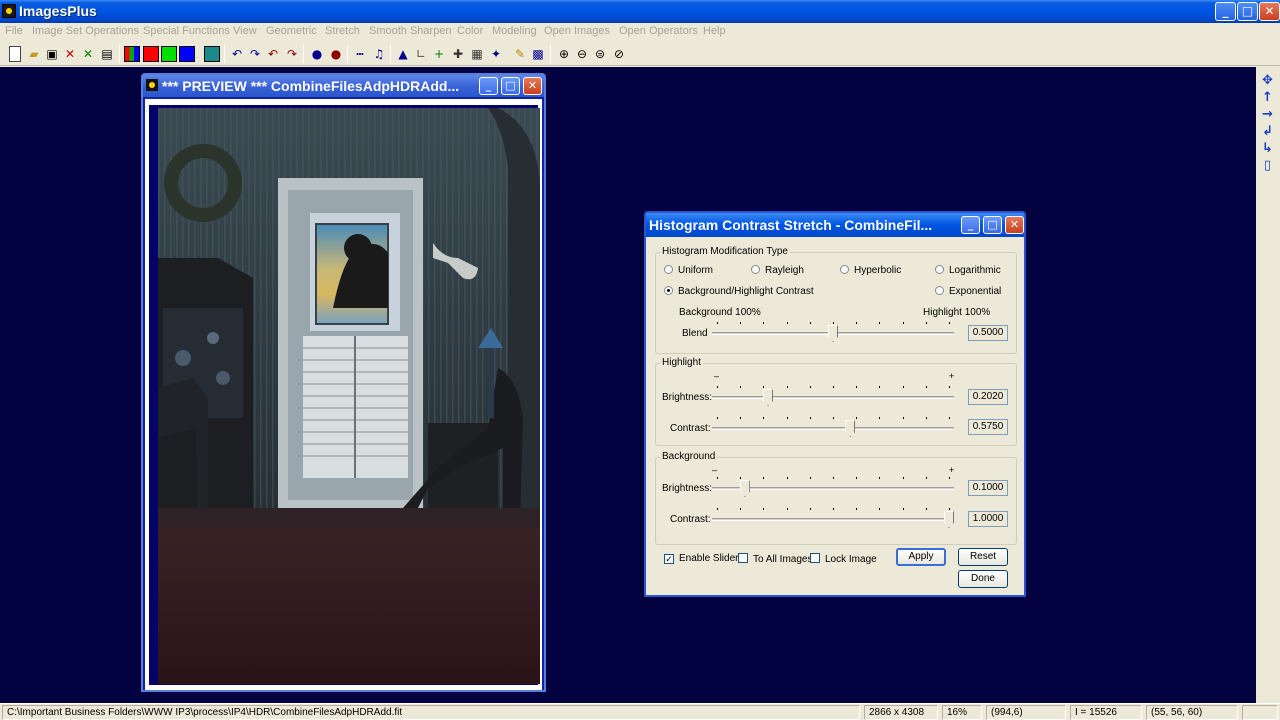 Image resolution: width=1280 pixels, height=720 pixels. What do you see at coordinates (1267, 165) in the screenshot?
I see `copy-icon: ▯` at bounding box center [1267, 165].